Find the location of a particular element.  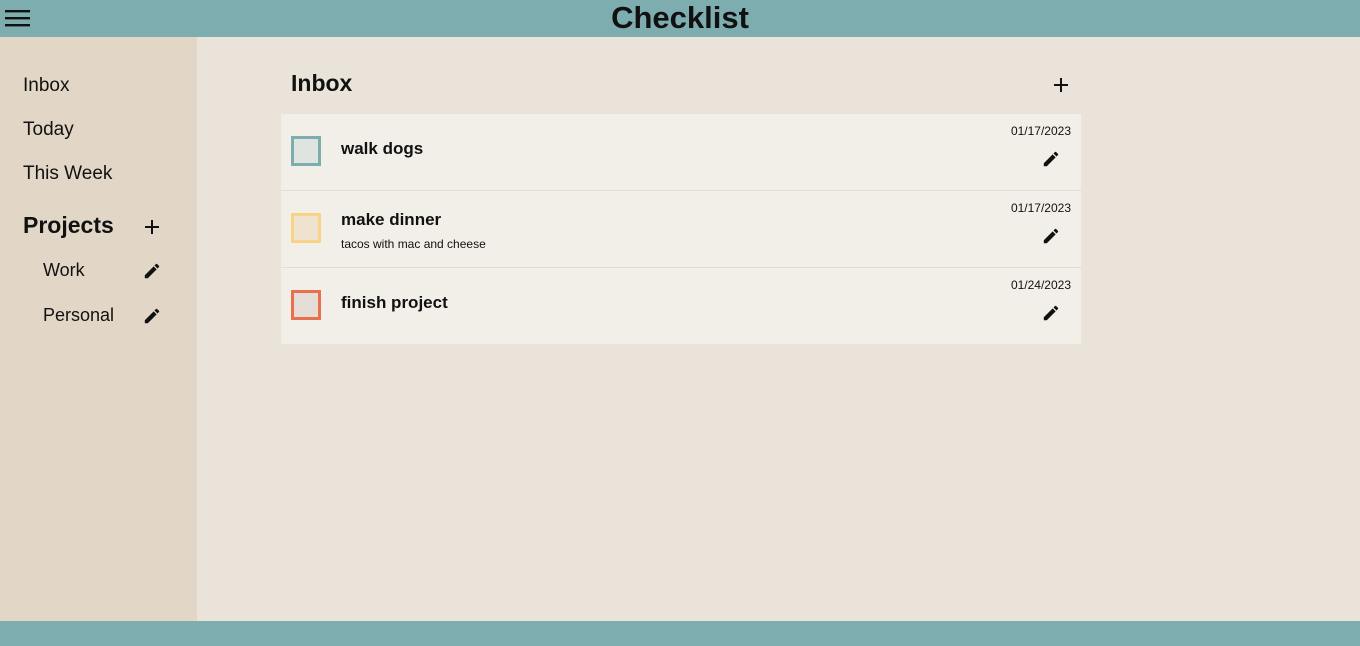

edit-project-personal-button is located at coordinates (152, 316).